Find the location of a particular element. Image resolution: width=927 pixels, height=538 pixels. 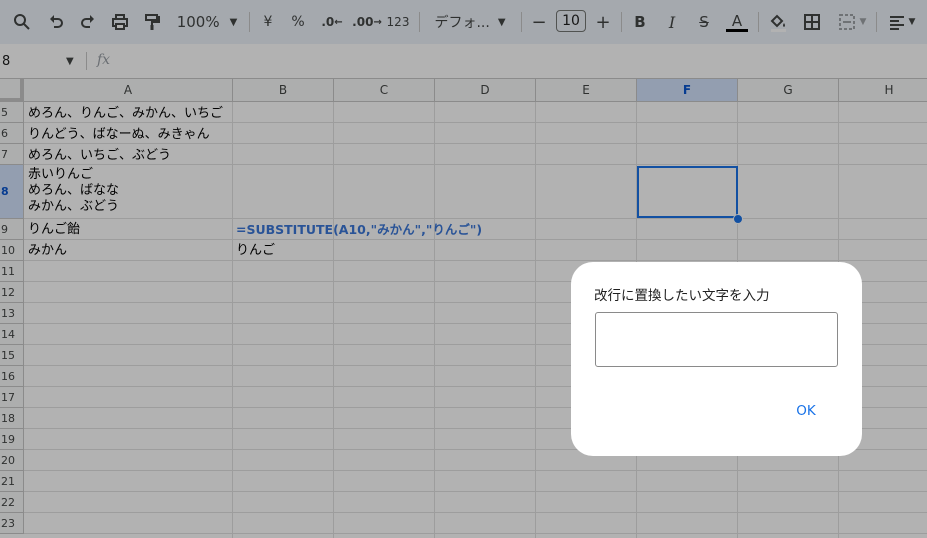

prompt-dialog: 改行に置換したい文字を入力 OK is located at coordinates (716, 359).